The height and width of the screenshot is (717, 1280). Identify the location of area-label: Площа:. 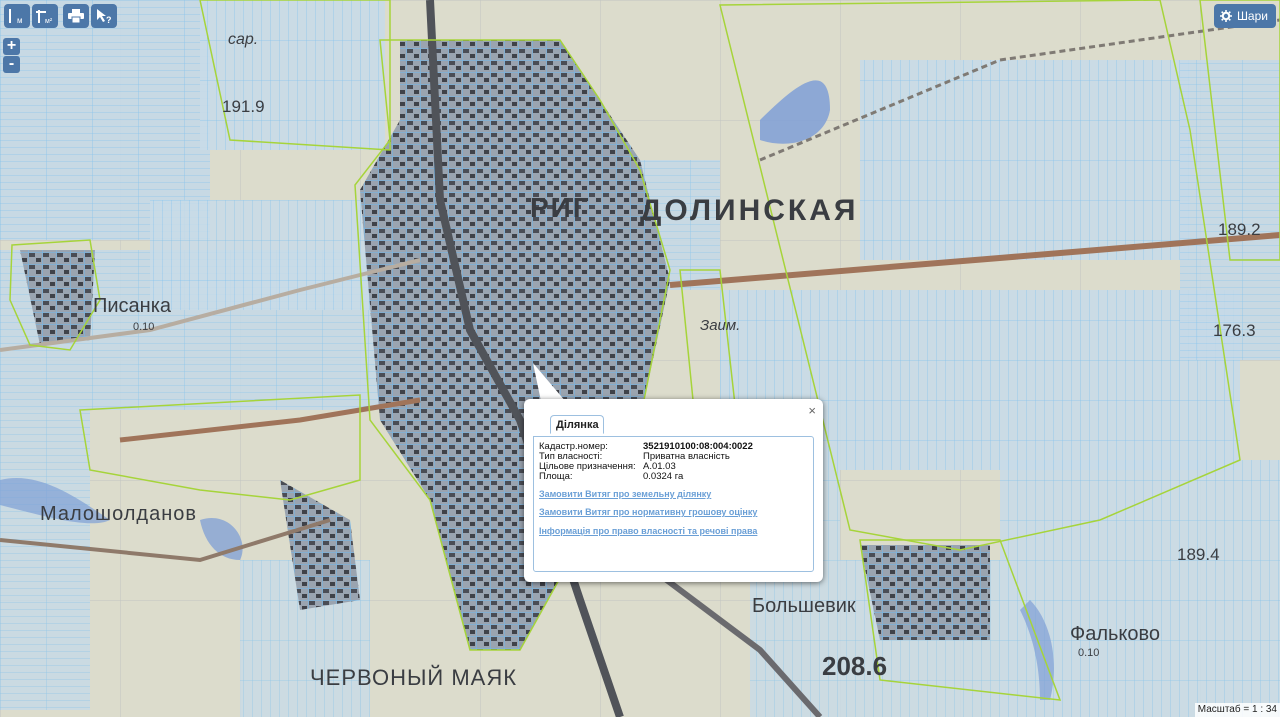
(556, 476).